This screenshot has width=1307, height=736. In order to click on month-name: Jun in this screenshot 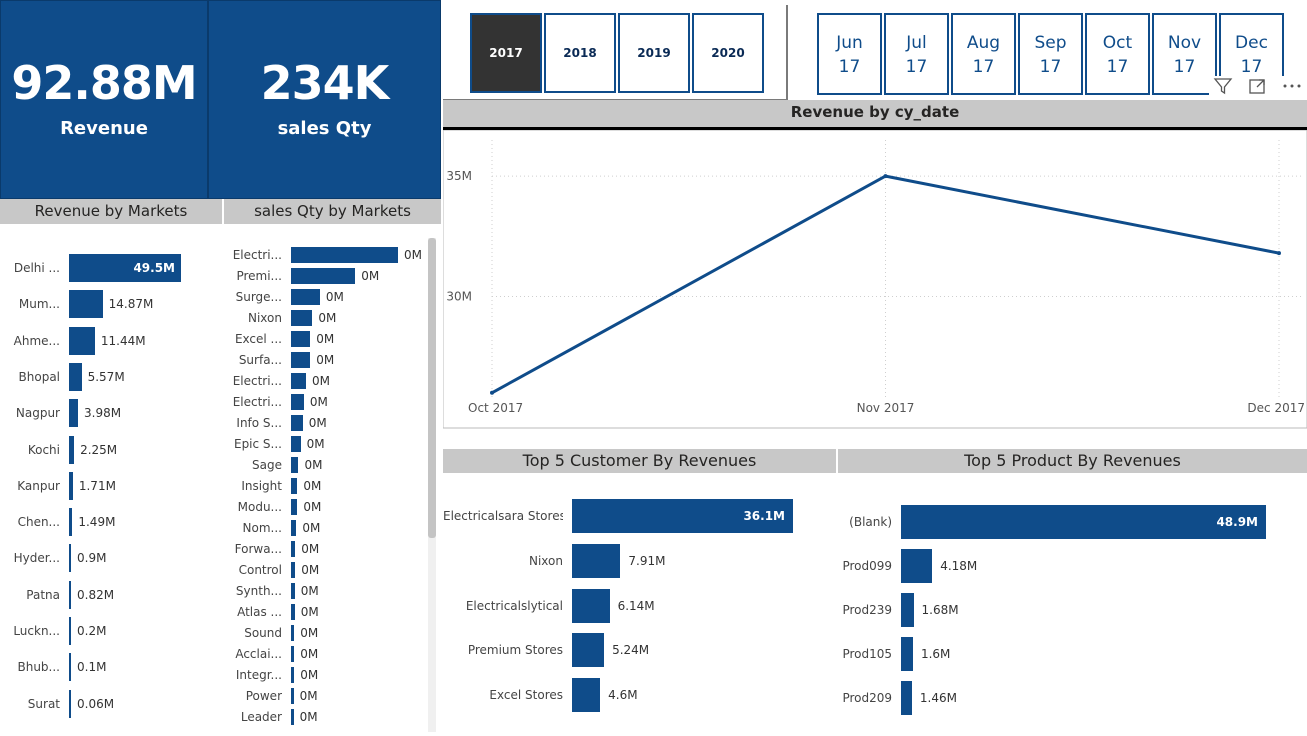, I will do `click(849, 43)`.